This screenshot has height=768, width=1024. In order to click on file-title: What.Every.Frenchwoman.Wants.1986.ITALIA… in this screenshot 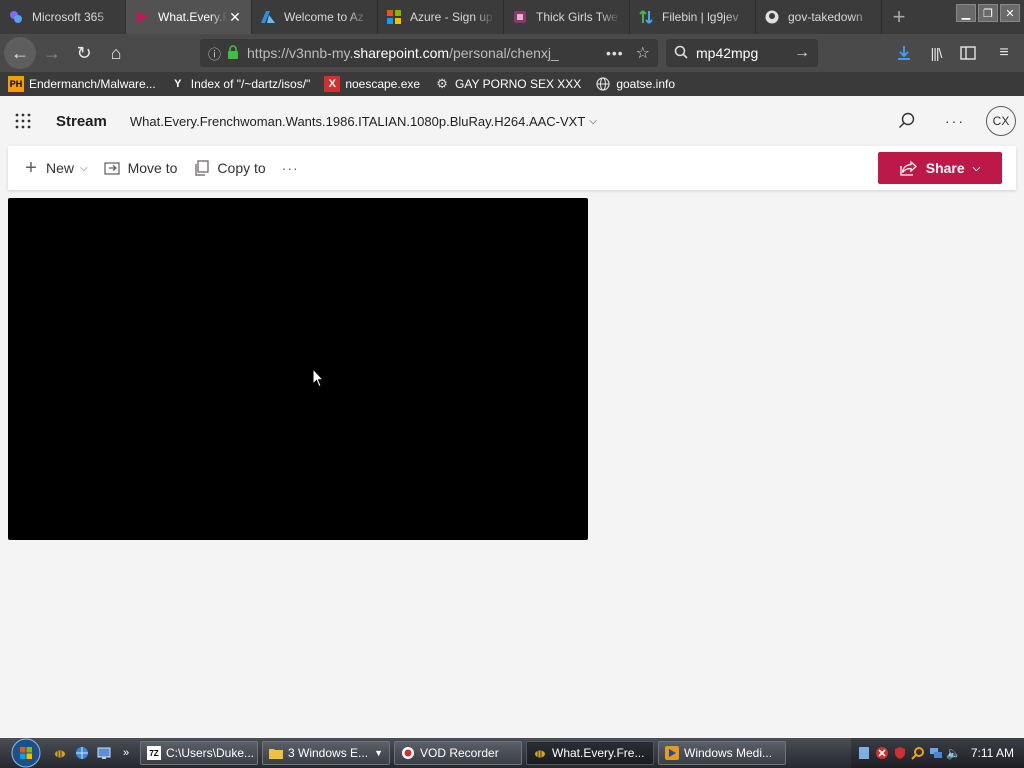, I will do `click(357, 121)`.